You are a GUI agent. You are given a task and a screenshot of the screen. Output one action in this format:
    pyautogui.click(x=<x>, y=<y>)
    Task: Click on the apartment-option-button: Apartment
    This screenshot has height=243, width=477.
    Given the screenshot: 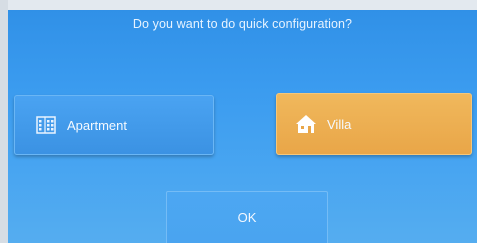 What is the action you would take?
    pyautogui.click(x=114, y=125)
    